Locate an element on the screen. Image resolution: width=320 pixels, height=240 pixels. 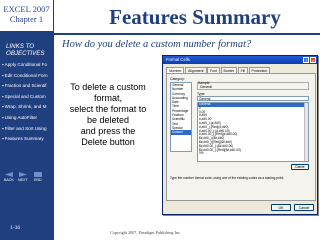
format-list-scrollbar is located at coordinates (306, 132).